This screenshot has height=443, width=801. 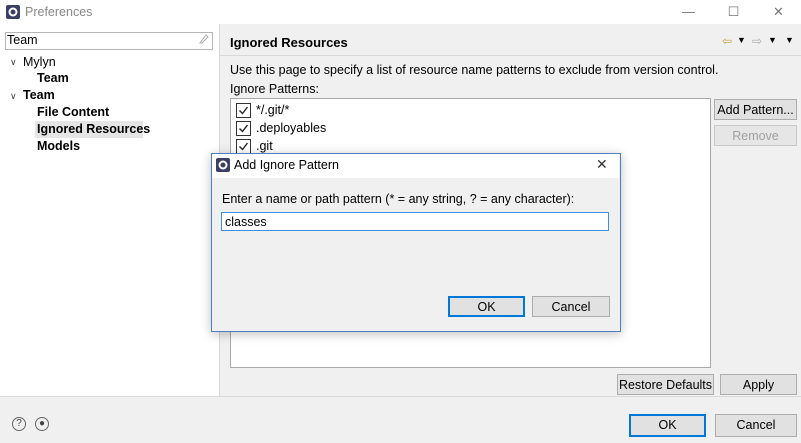 What do you see at coordinates (758, 384) in the screenshot?
I see `apply-button: Apply` at bounding box center [758, 384].